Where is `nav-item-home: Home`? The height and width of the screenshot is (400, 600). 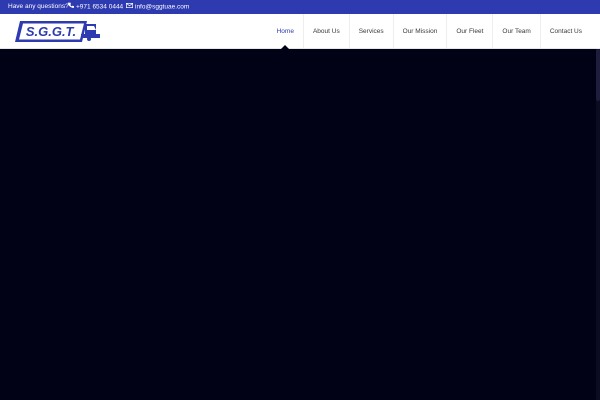 nav-item-home: Home is located at coordinates (285, 31).